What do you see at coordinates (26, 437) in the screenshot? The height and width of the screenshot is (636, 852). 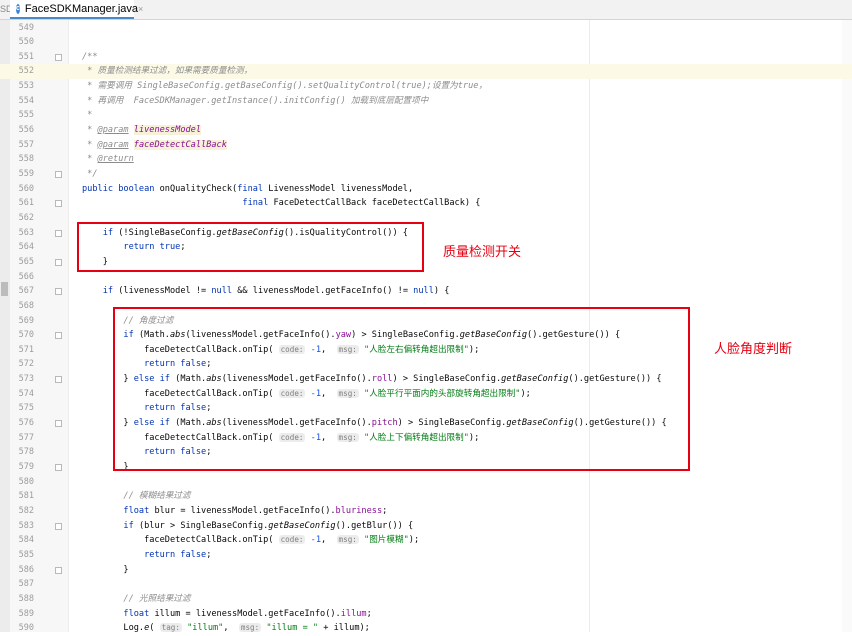 I see `line-number: 577` at bounding box center [26, 437].